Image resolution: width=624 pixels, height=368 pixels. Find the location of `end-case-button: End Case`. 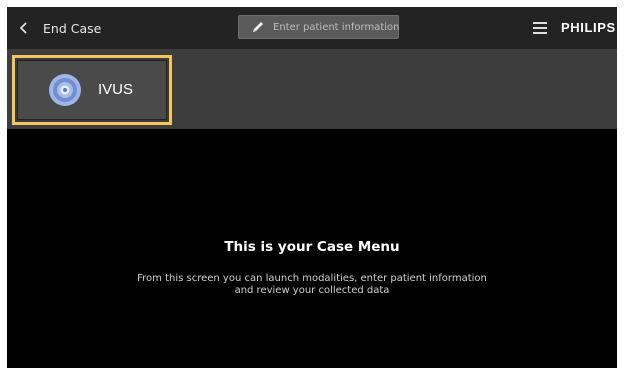

end-case-button: End Case is located at coordinates (59, 28).